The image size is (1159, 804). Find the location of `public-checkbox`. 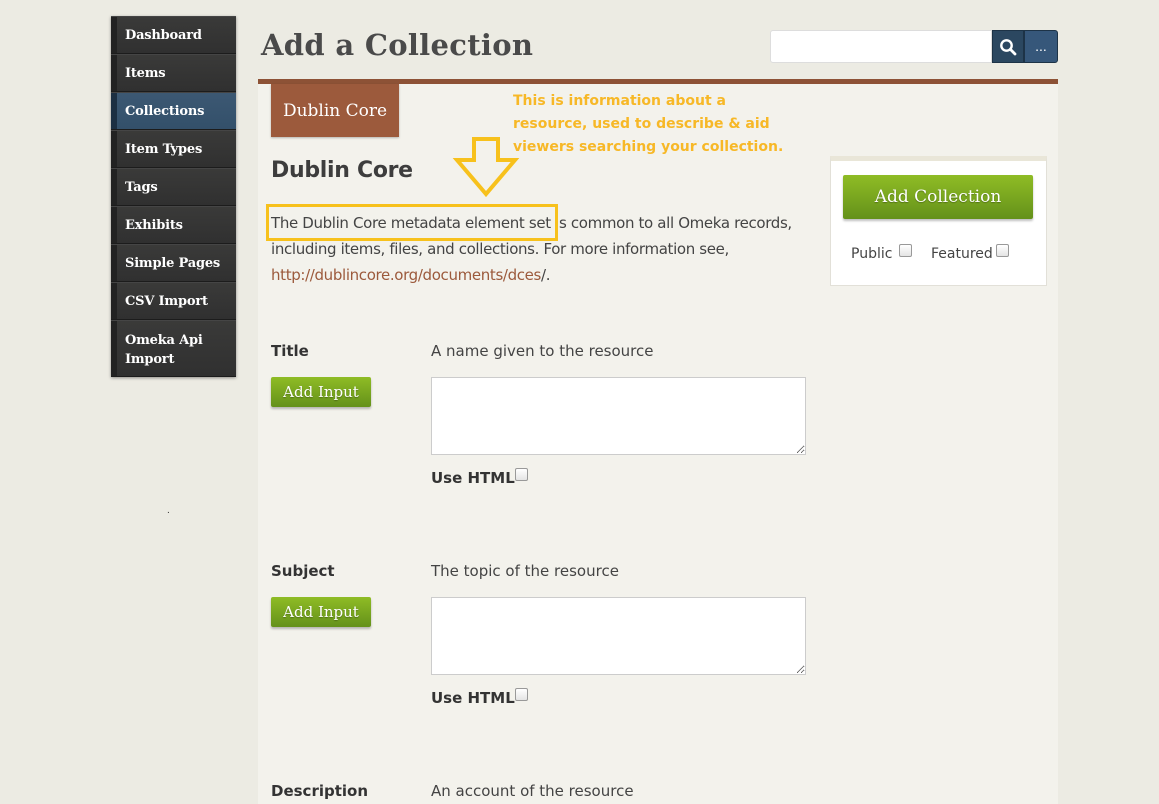

public-checkbox is located at coordinates (905, 250).